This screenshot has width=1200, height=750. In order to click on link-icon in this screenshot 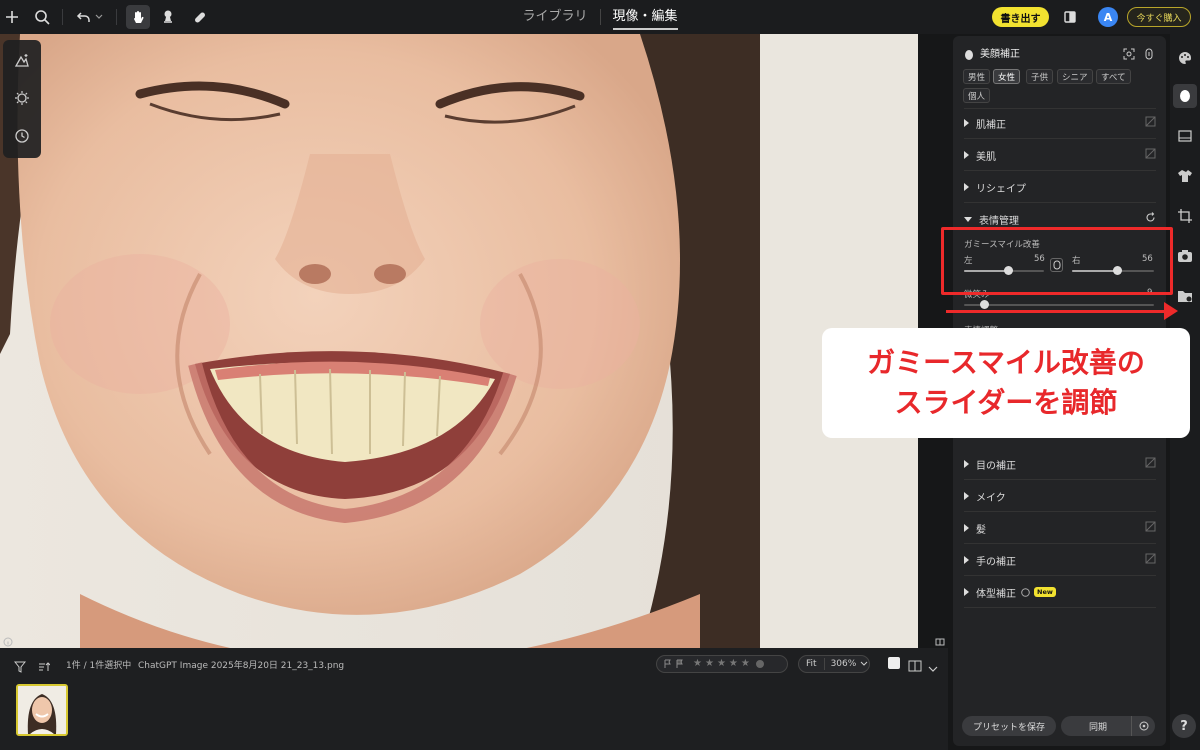, I will do `click(1149, 52)`.